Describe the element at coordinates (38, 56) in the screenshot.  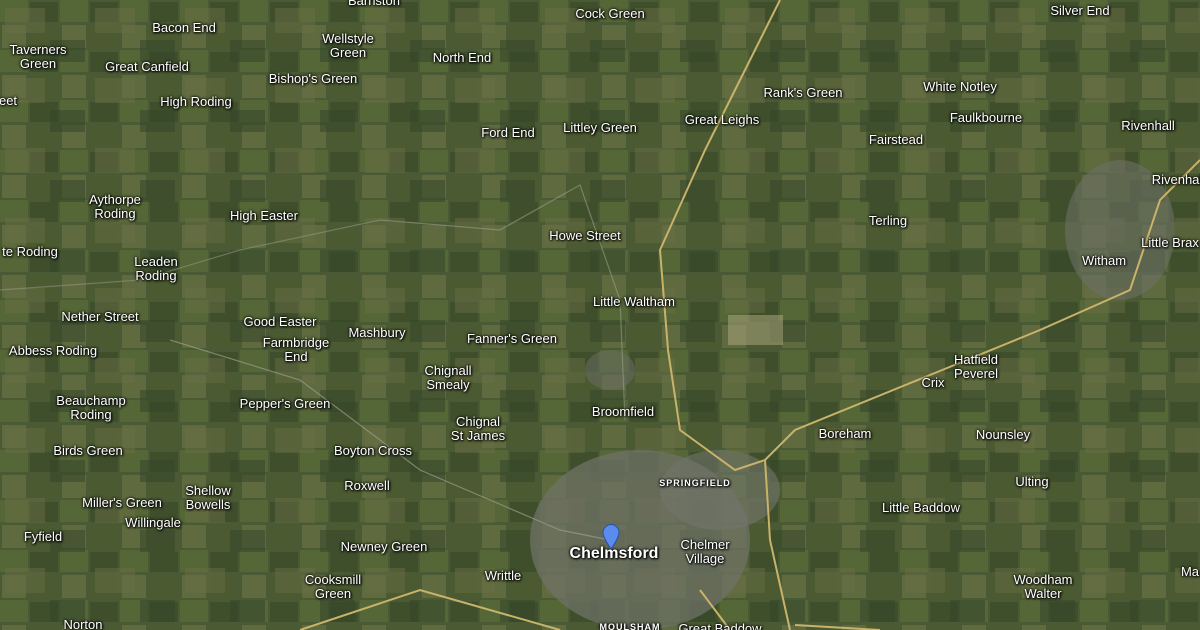
I see `place-label-taverners-green: Taverners Green` at that location.